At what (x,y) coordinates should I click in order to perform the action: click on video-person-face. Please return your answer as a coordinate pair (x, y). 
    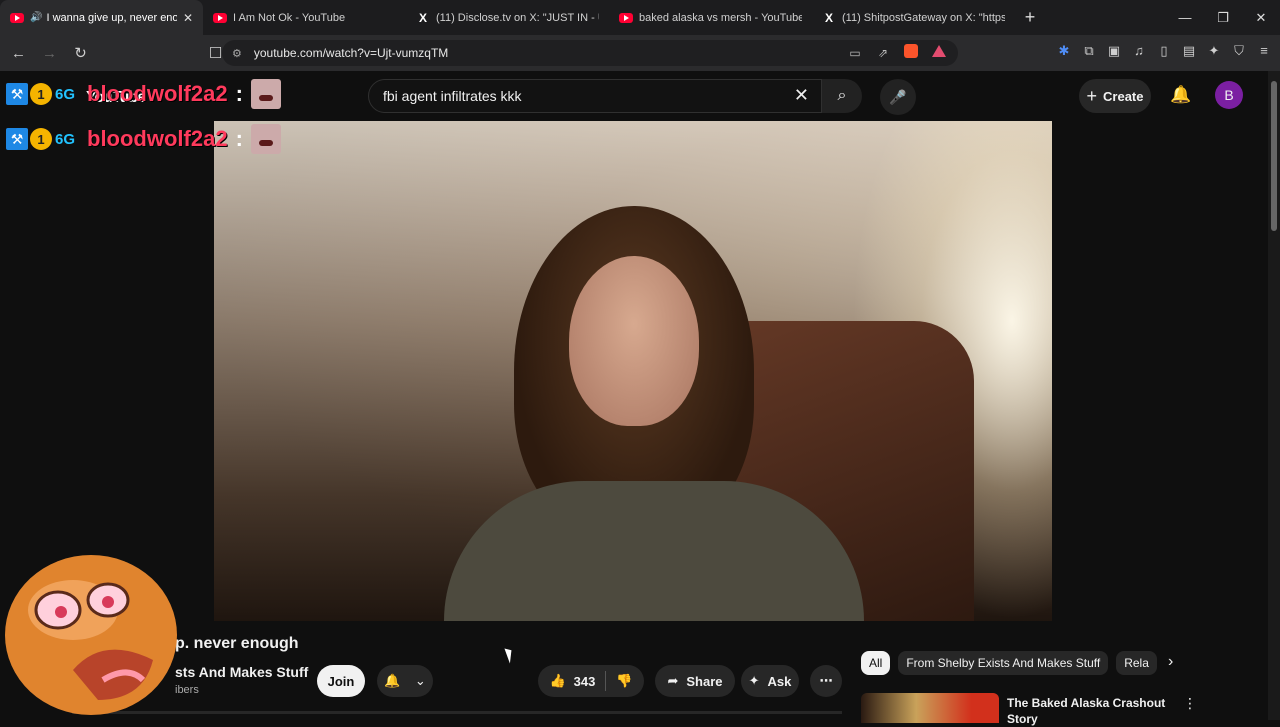
    Looking at the image, I should click on (634, 341).